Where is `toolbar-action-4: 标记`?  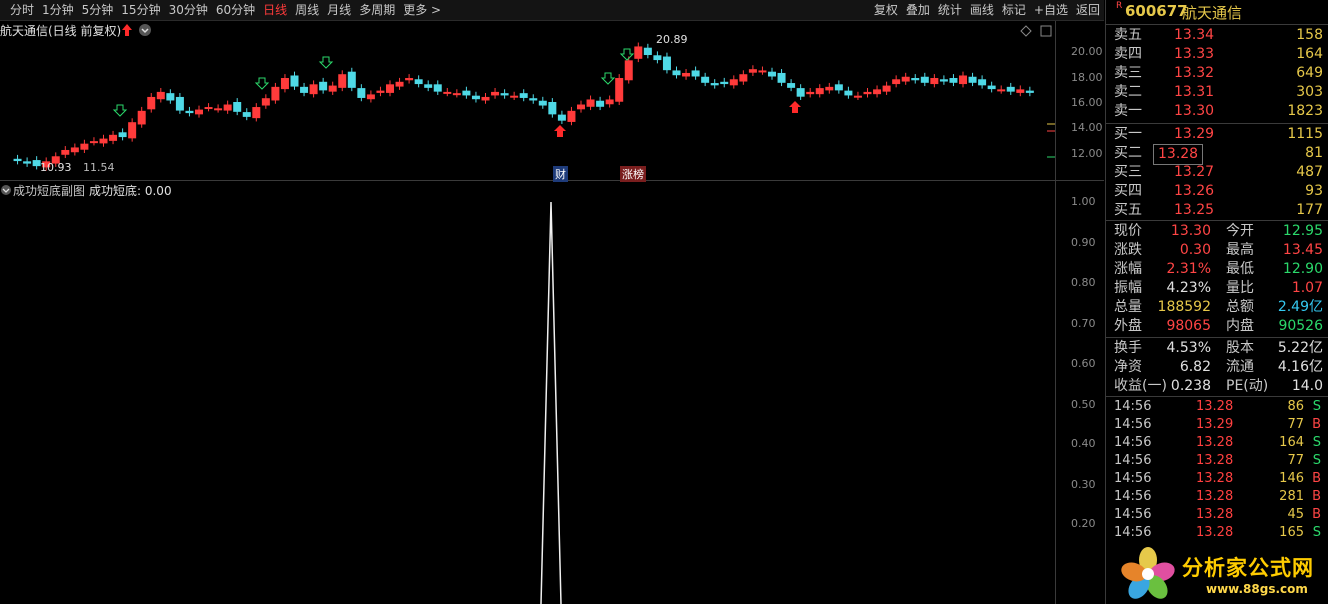 toolbar-action-4: 标记 is located at coordinates (1014, 10).